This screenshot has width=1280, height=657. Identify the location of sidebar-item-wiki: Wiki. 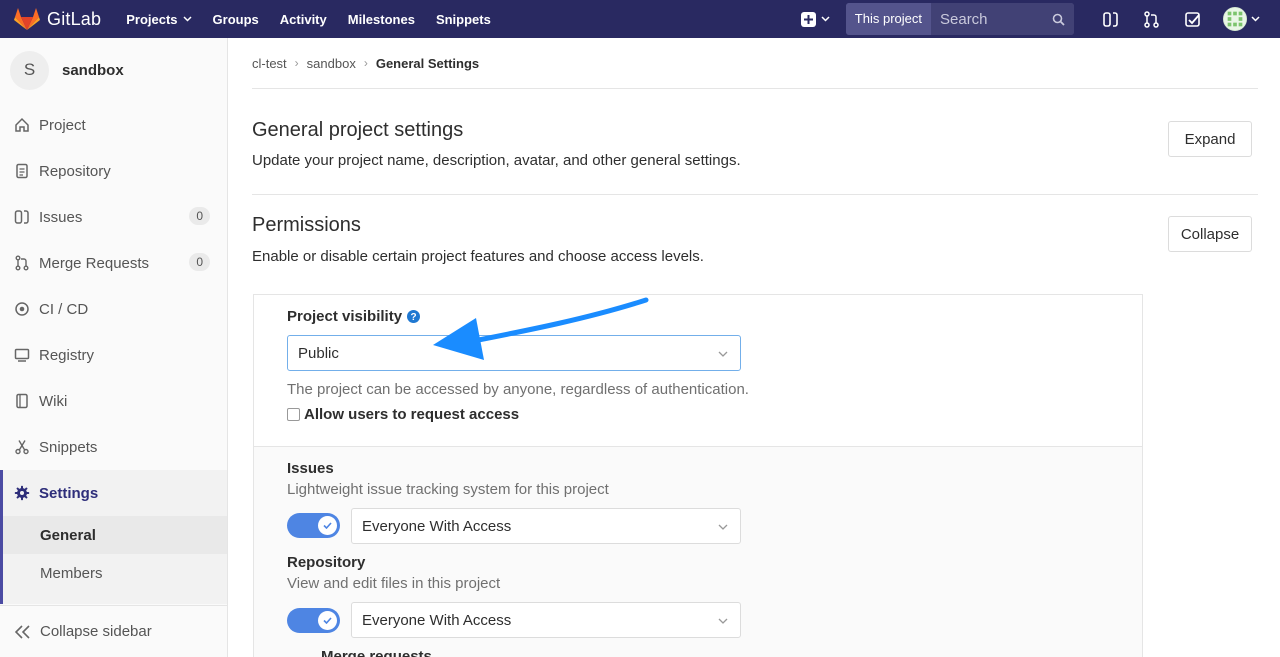
(113, 401).